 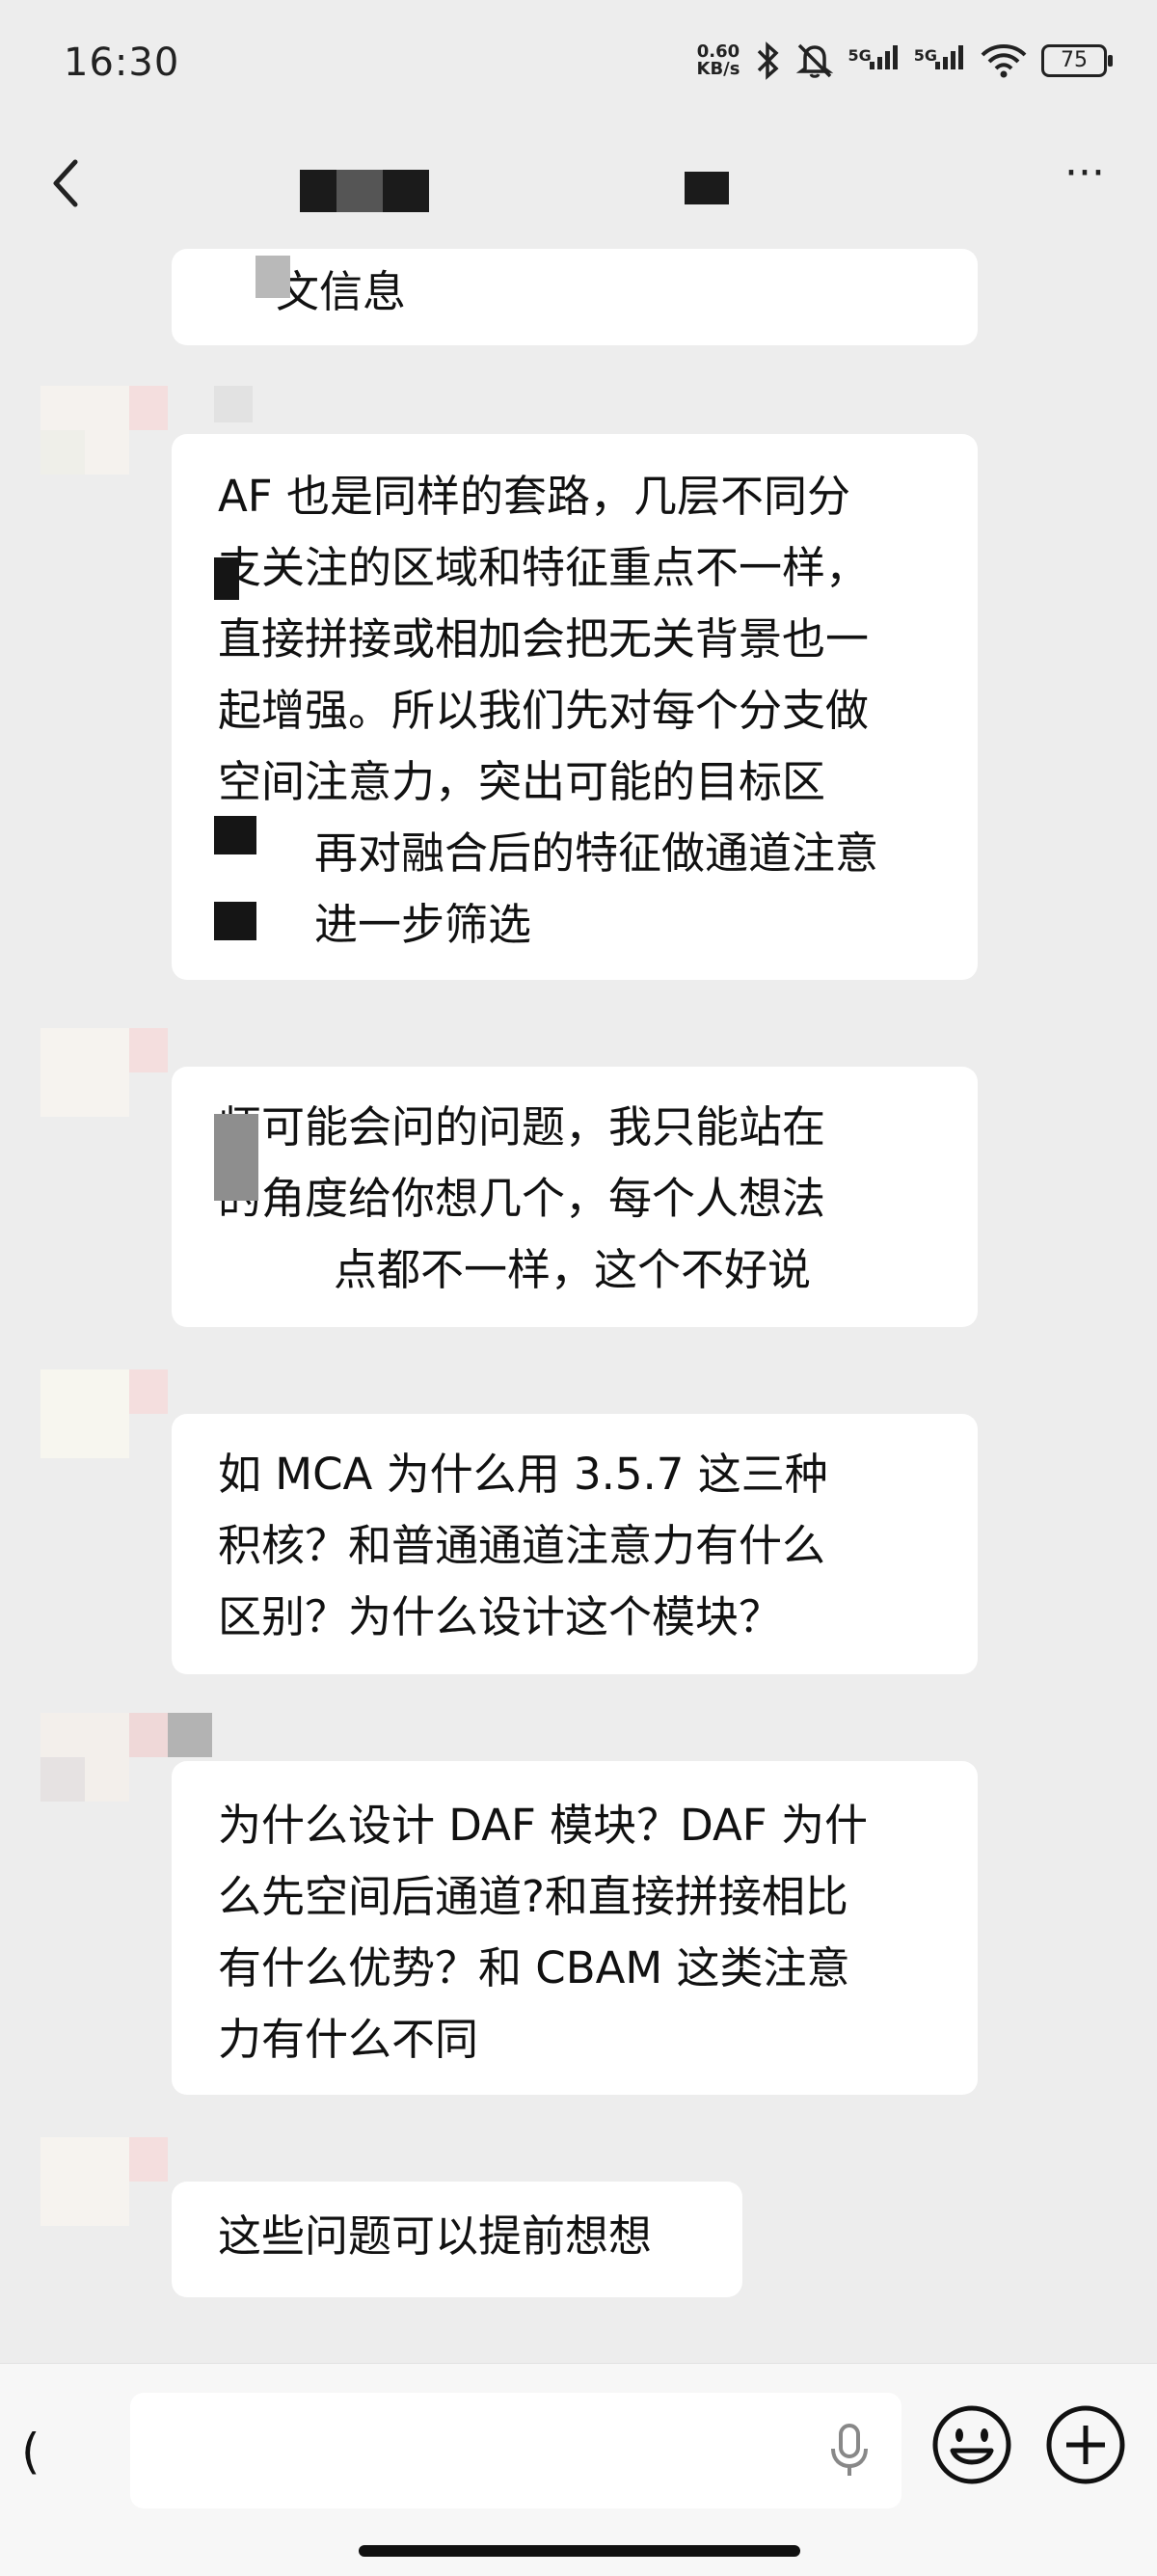 I want to click on input-bar: (, so click(x=578, y=2469).